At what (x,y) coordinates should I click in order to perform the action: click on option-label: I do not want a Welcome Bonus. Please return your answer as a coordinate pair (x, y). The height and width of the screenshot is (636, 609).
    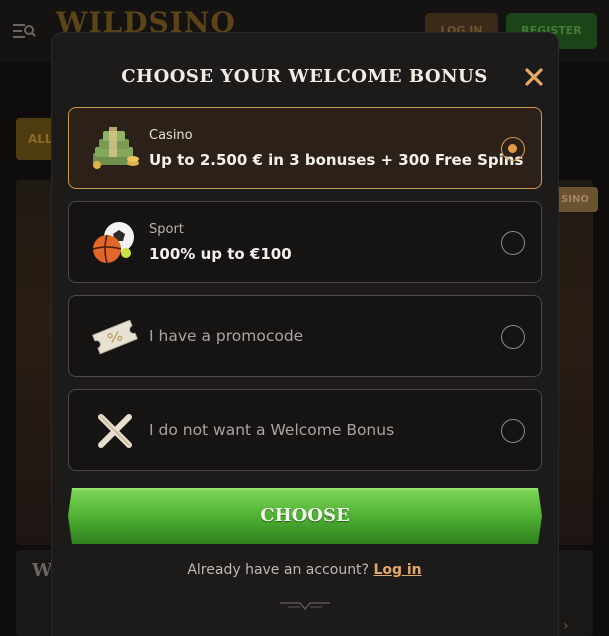
    Looking at the image, I should click on (272, 430).